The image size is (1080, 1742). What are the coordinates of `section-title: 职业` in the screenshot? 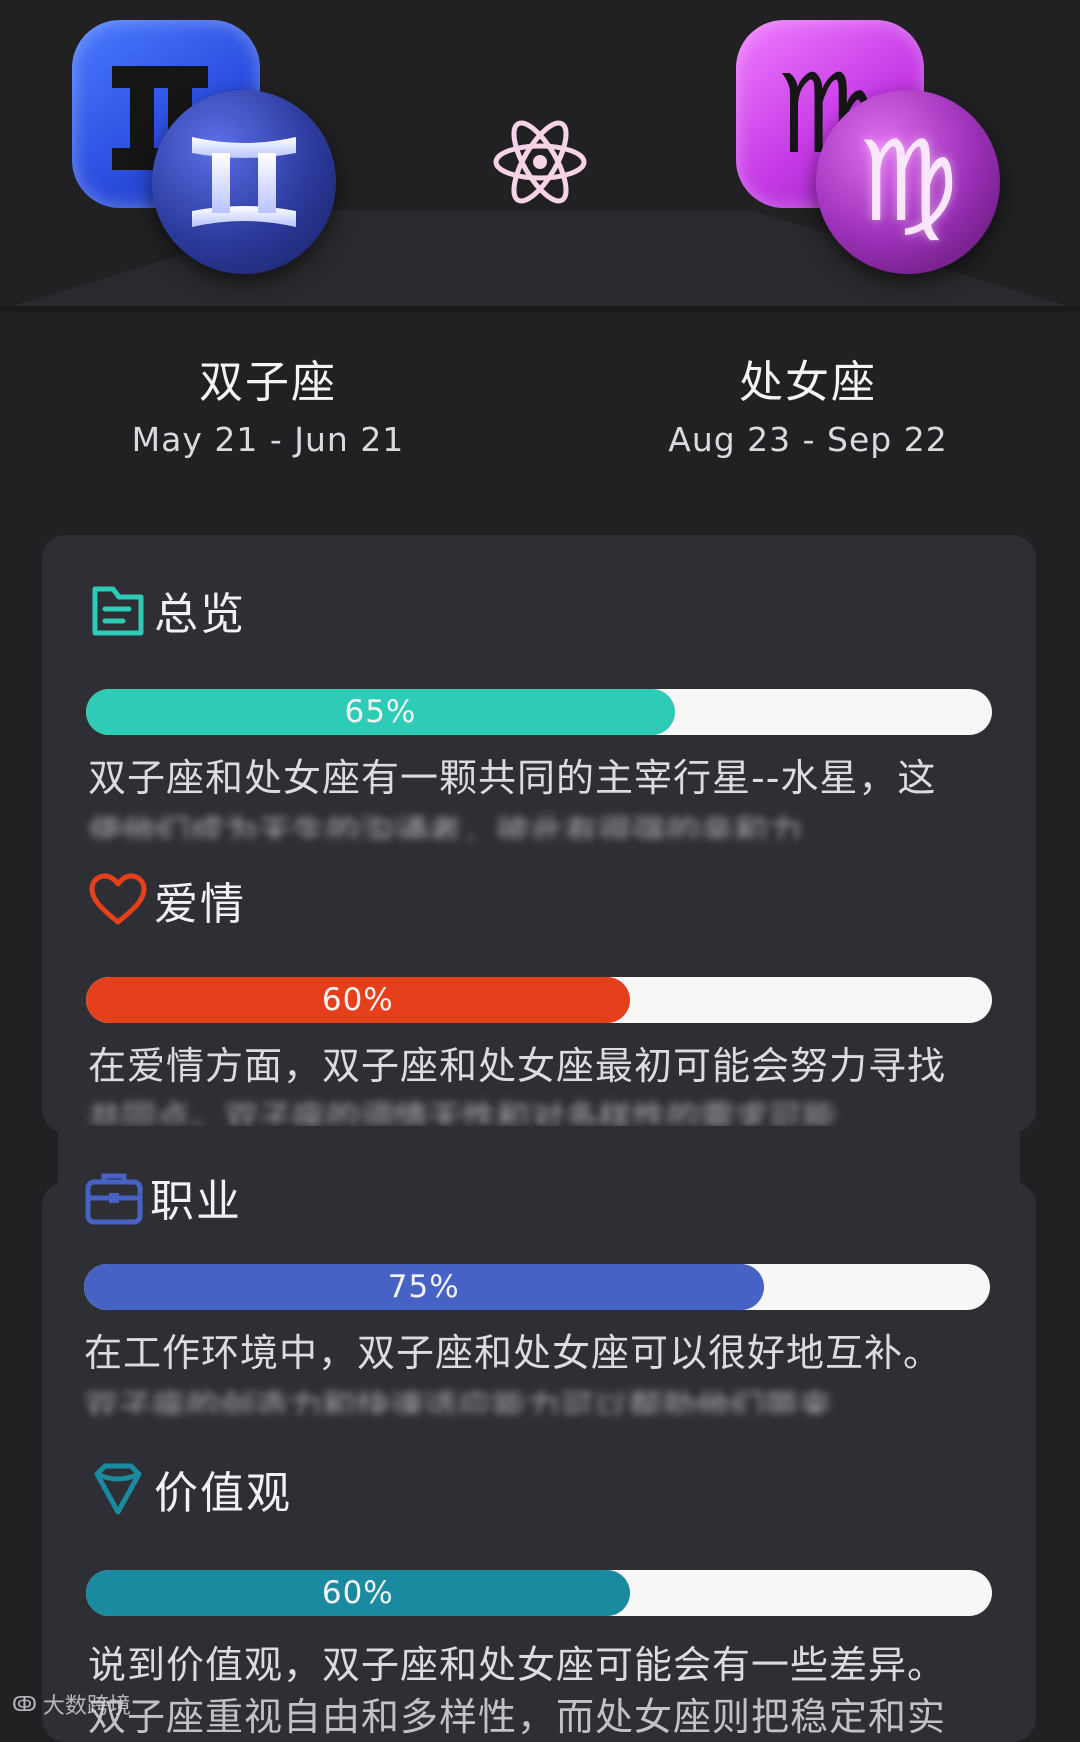 It's located at (196, 1201).